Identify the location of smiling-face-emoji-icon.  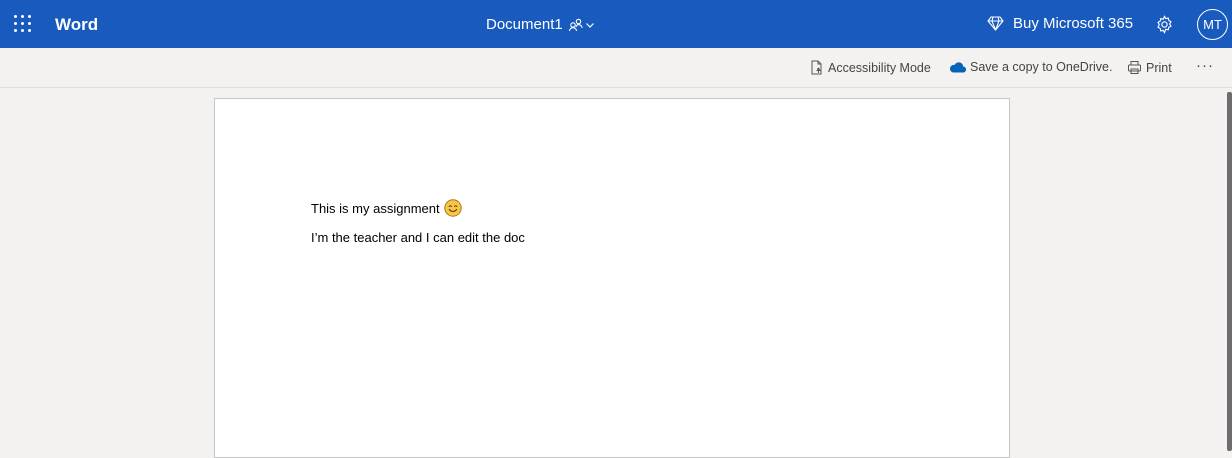
(452, 208).